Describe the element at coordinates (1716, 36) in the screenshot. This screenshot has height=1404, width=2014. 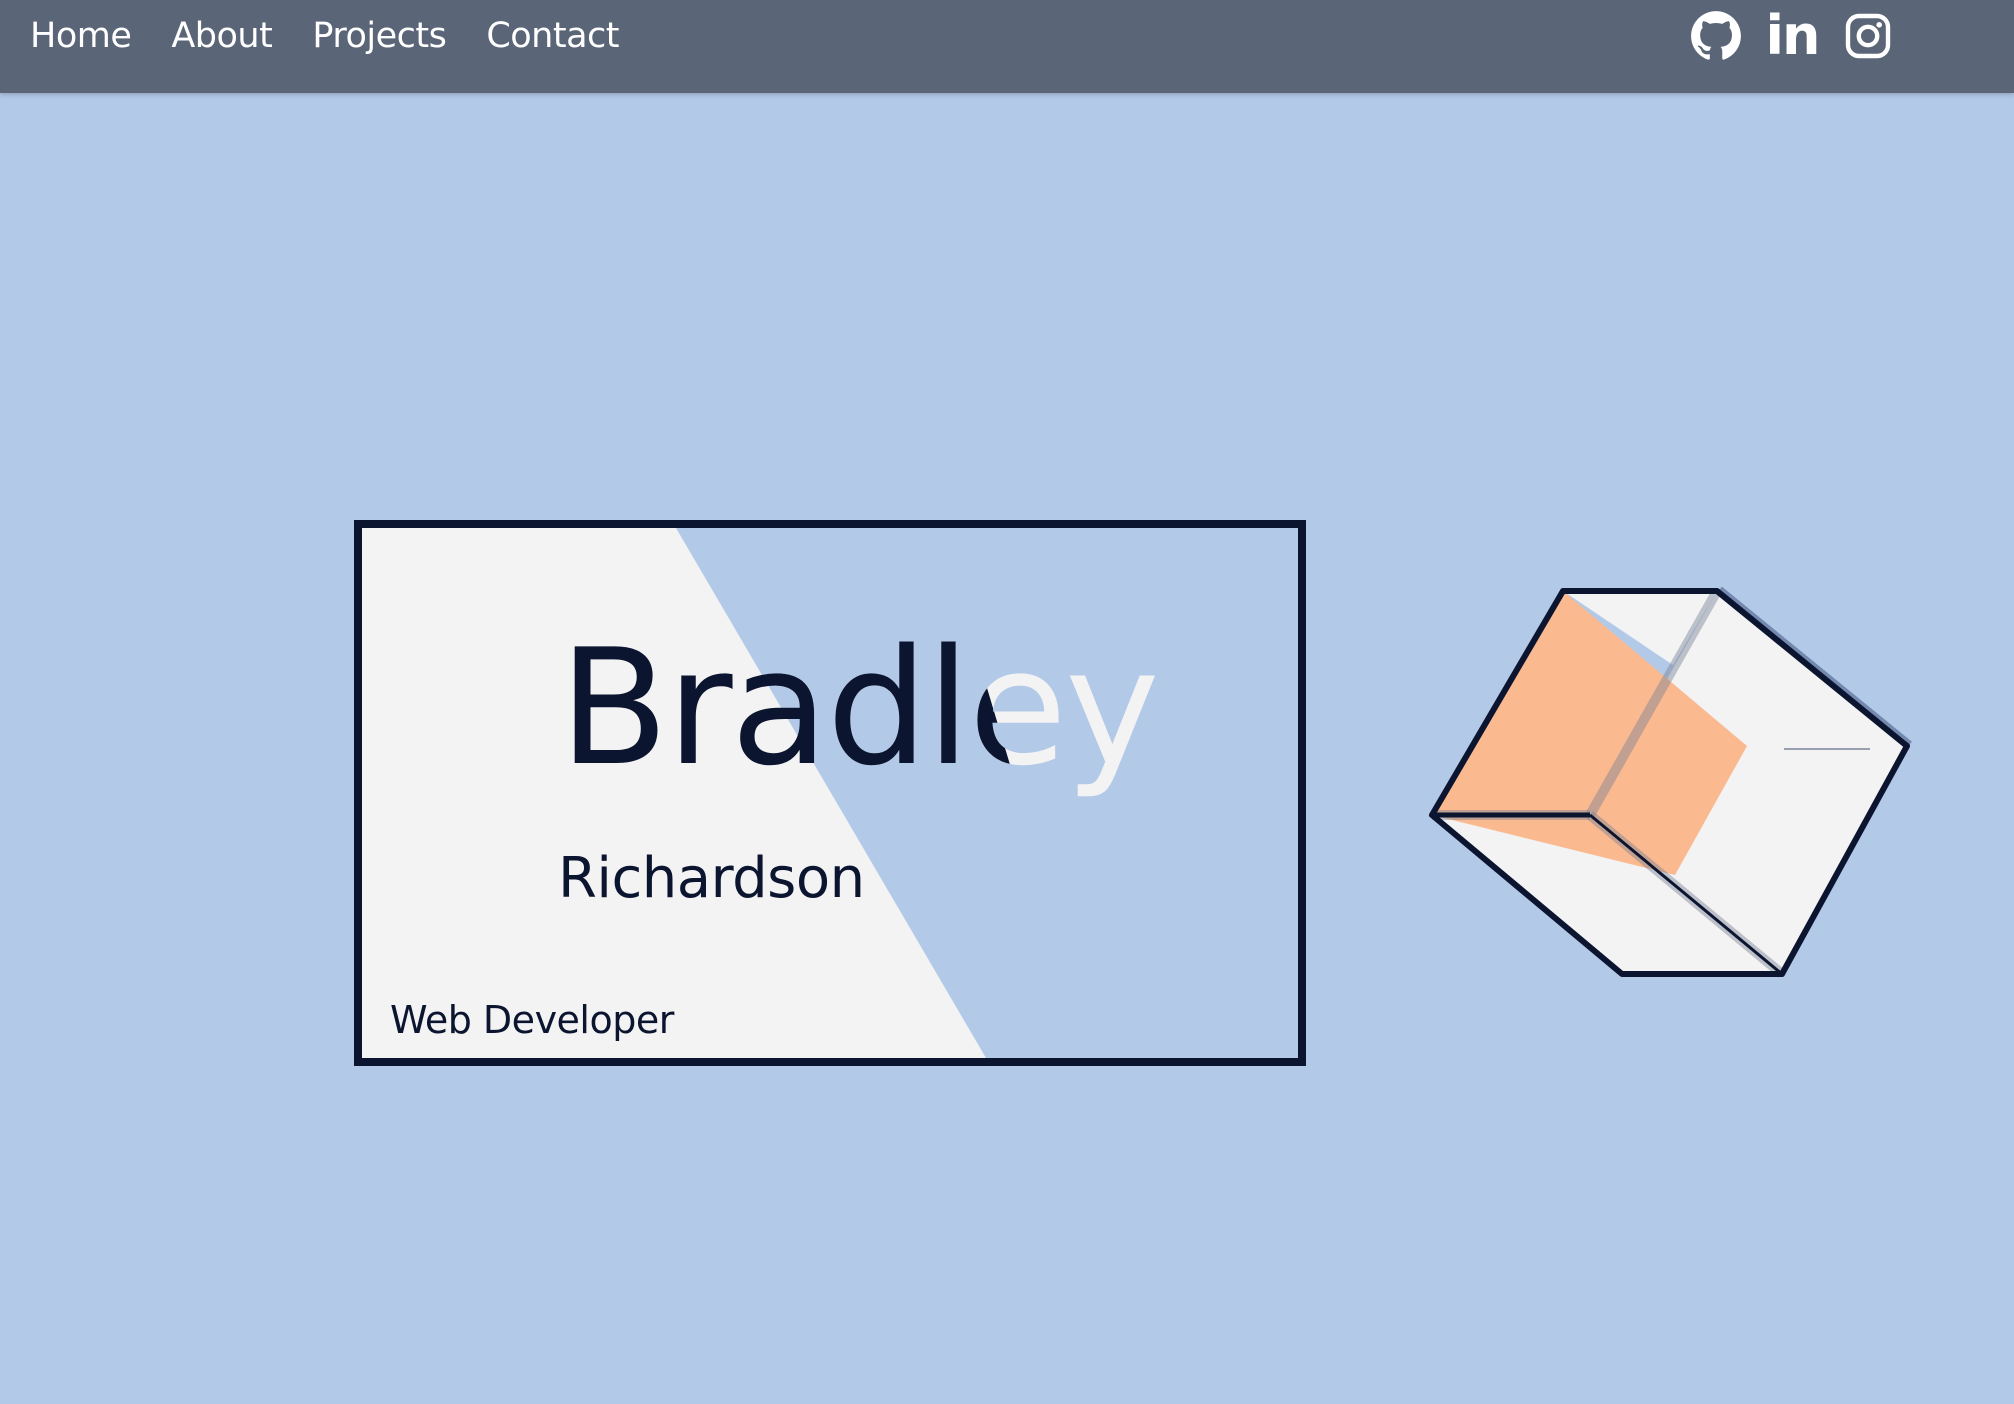
I see `github-icon` at that location.